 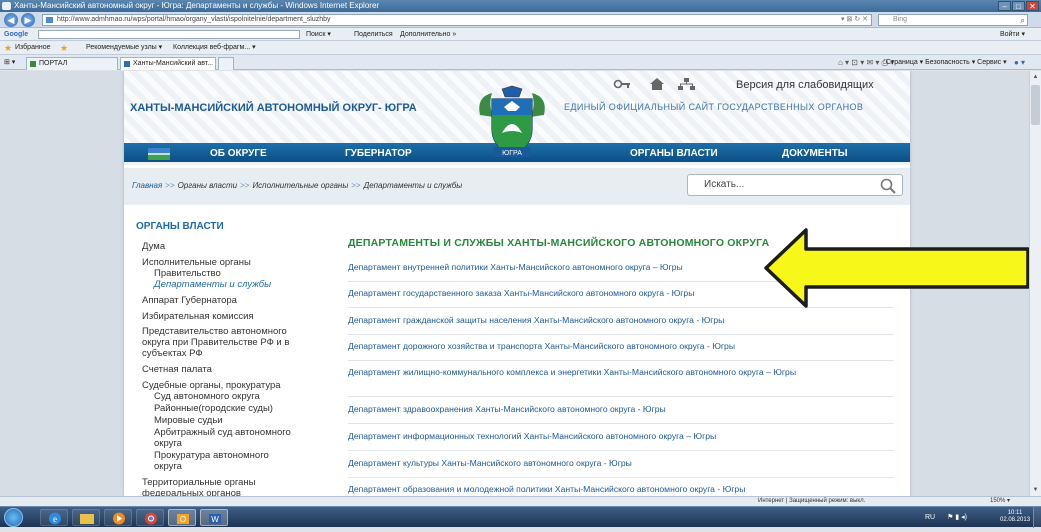 I want to click on tab-favicon, so click(x=33, y=64).